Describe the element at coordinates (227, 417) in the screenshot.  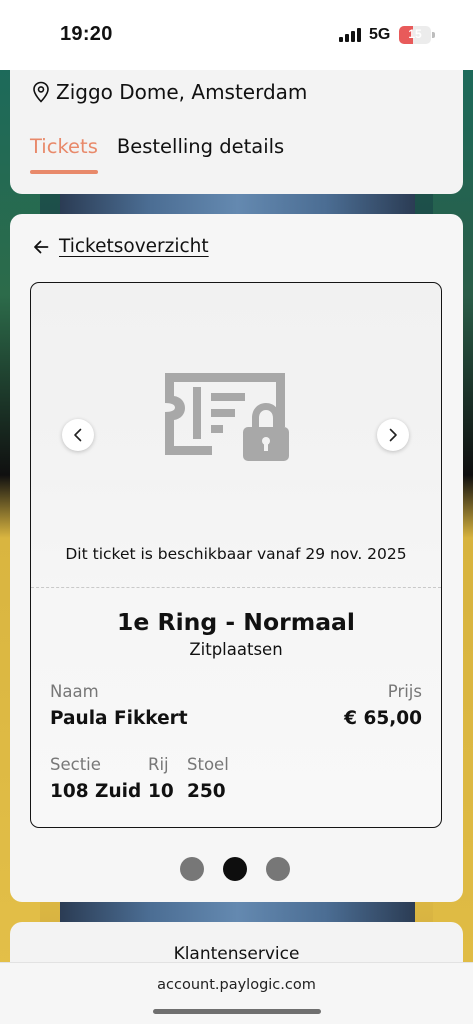
I see `locked-ticket-icon` at that location.